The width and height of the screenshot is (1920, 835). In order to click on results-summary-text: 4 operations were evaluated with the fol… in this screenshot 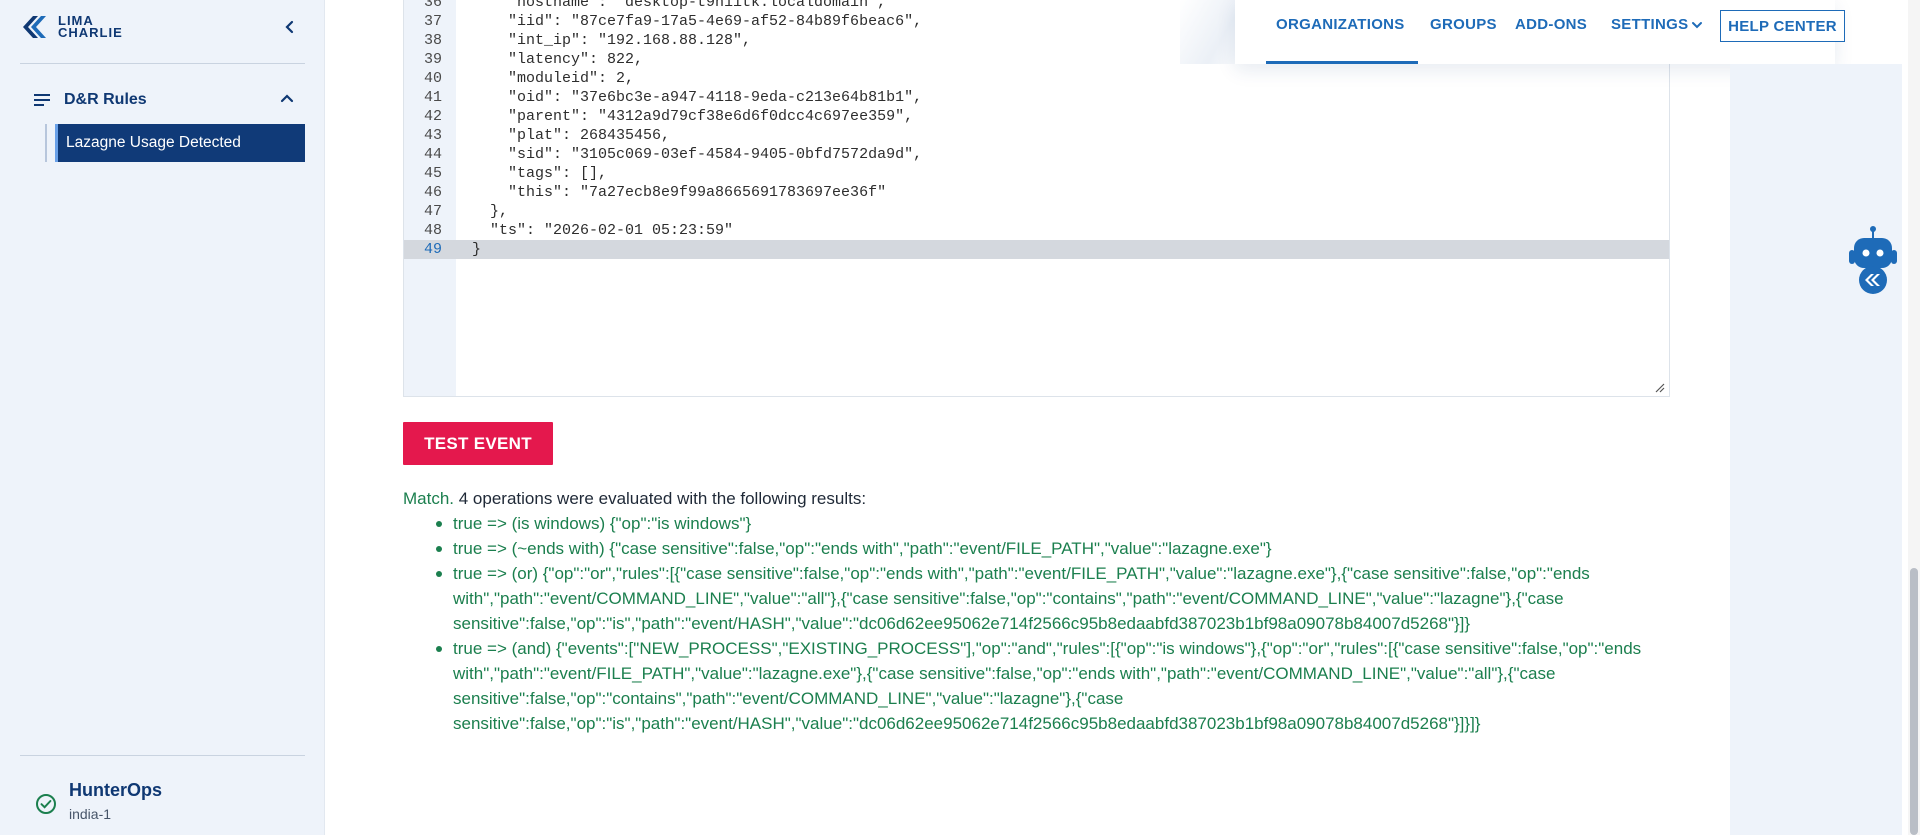, I will do `click(660, 498)`.